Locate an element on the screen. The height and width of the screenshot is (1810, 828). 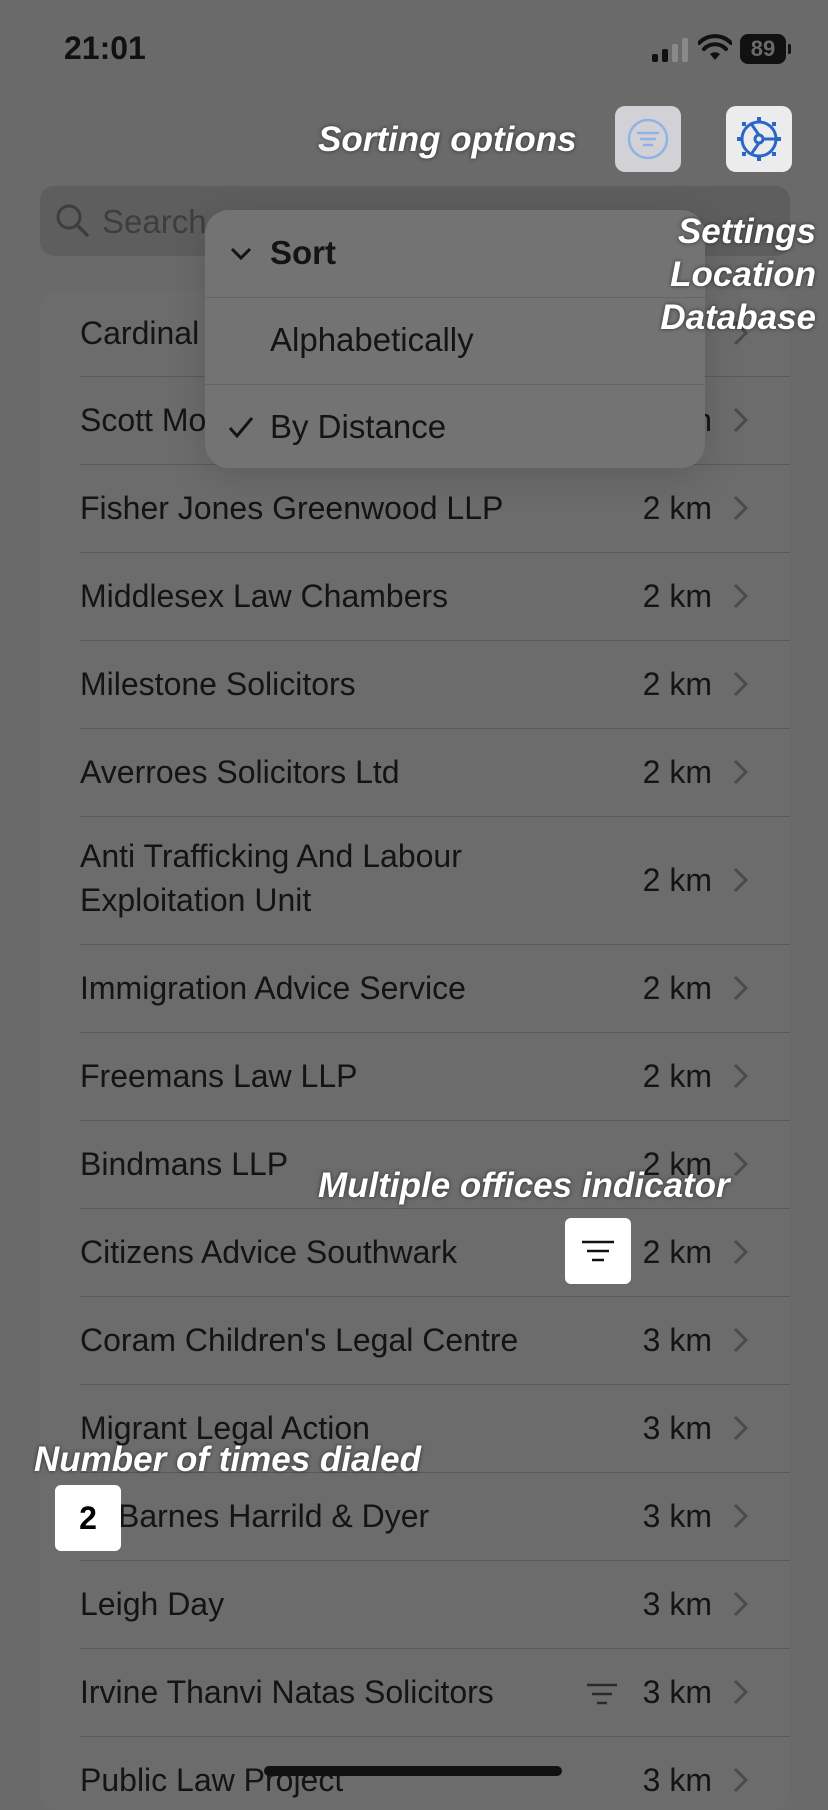
row-name: Barnes Harrild & Dyer is located at coordinates (274, 1516).